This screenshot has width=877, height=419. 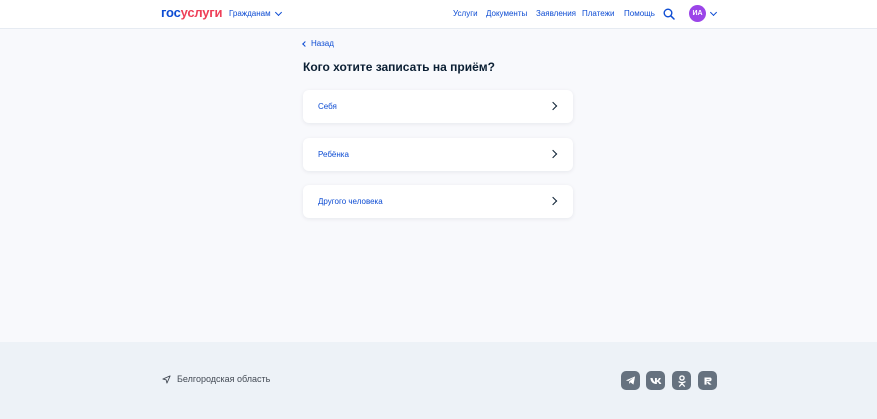 I want to click on chevron-left-icon, so click(x=305, y=43).